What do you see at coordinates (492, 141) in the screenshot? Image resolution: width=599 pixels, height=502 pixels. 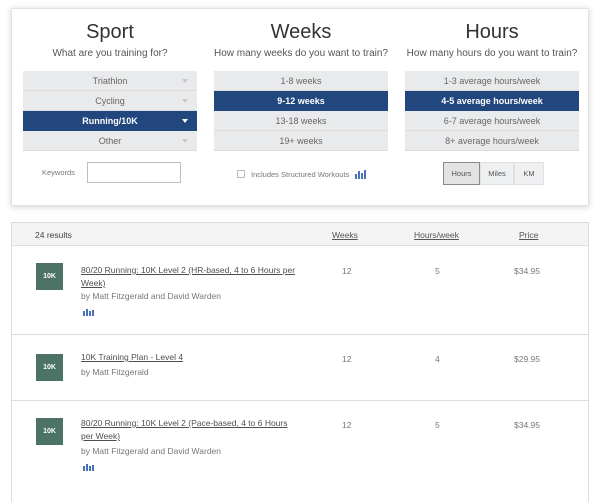 I see `hours-option-8-plus: 8+ average hours/week` at bounding box center [492, 141].